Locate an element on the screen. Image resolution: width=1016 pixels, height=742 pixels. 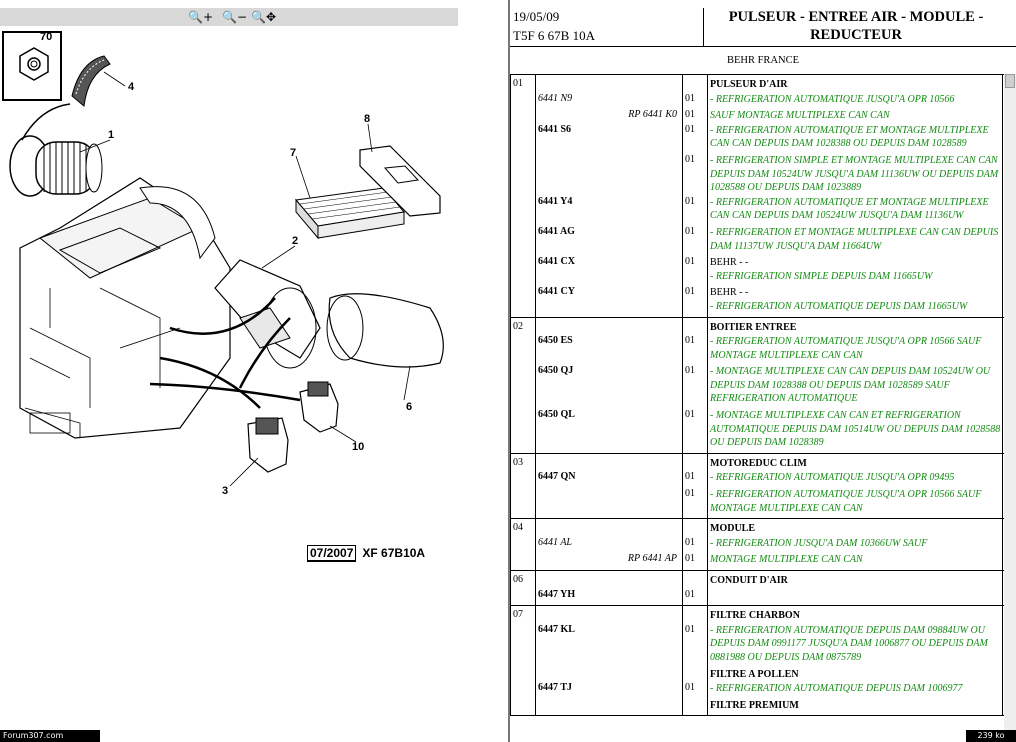
callout-2: 2 is located at coordinates (295, 241).